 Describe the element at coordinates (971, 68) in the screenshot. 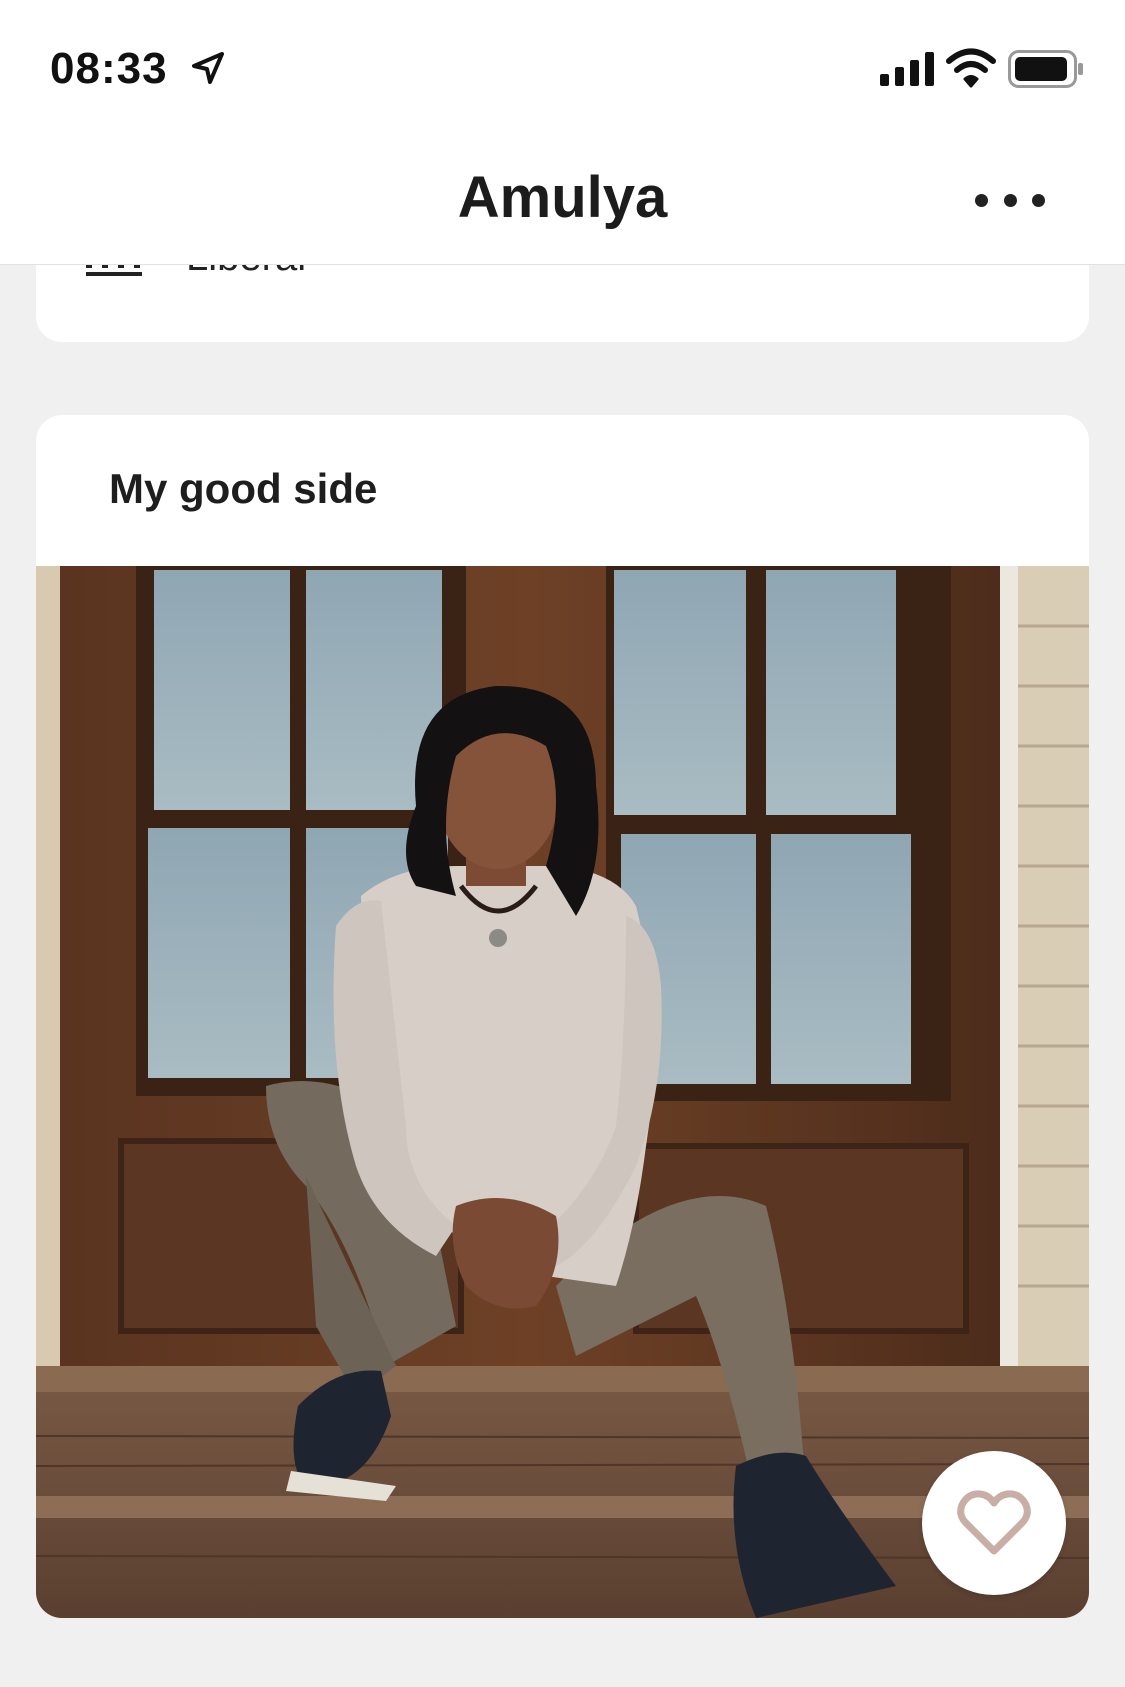

I see `wifi-icon` at that location.